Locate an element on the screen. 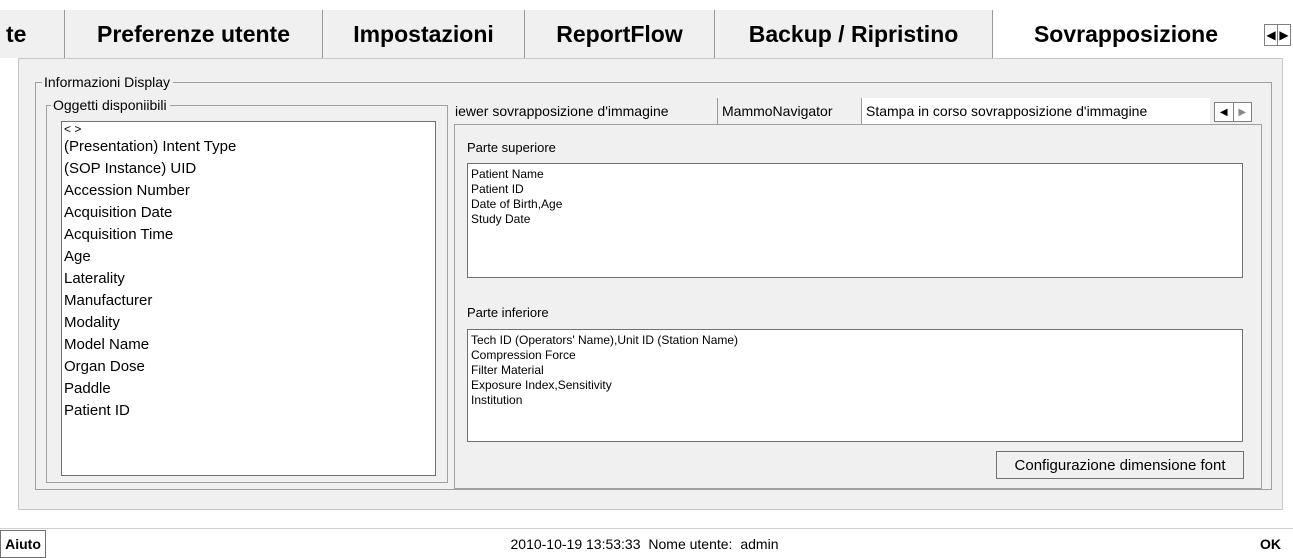 This screenshot has height=558, width=1293. list-item: Age is located at coordinates (248, 257).